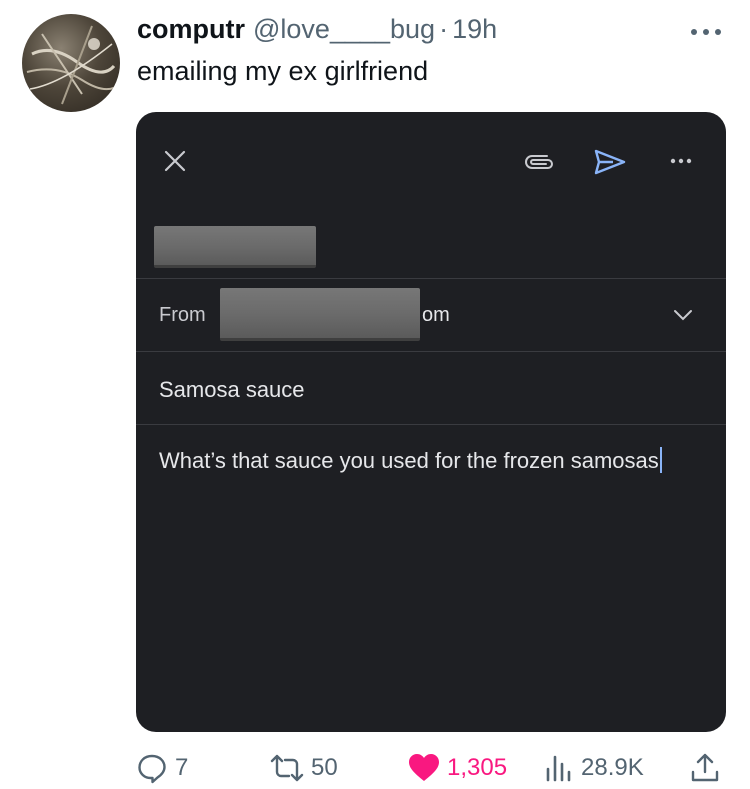 The height and width of the screenshot is (789, 750). What do you see at coordinates (683, 315) in the screenshot?
I see `chevron-down-icon` at bounding box center [683, 315].